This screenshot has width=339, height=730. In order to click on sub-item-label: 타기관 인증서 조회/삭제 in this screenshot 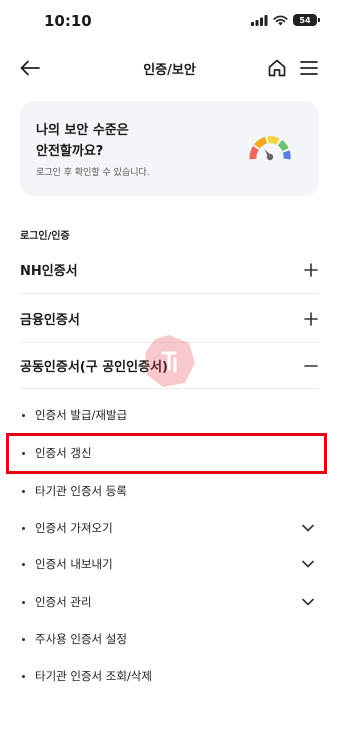, I will do `click(93, 676)`.